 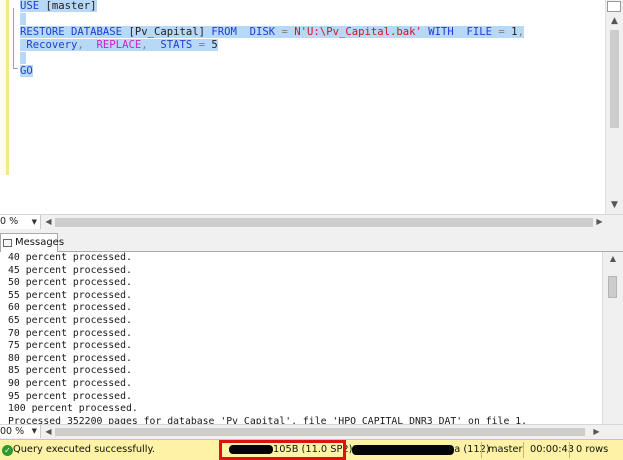 I want to click on messages-vertical-scrollbar: ▲, so click(x=612, y=338).